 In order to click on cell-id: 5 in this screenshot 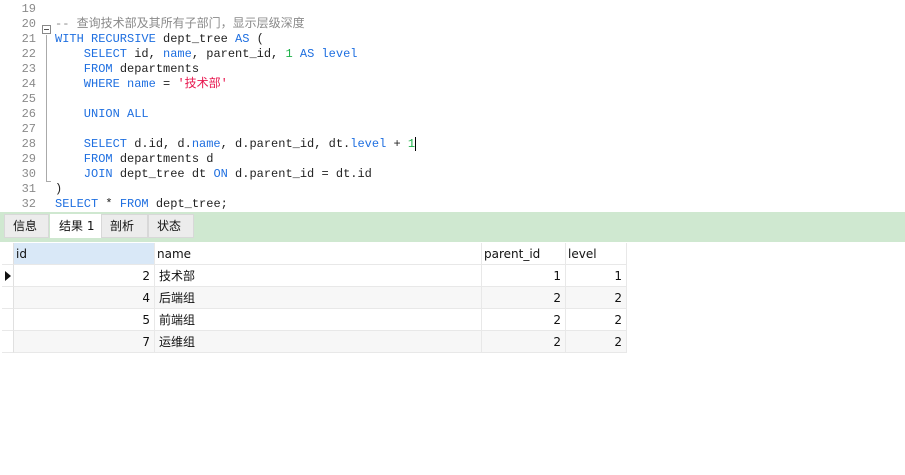, I will do `click(84, 320)`.